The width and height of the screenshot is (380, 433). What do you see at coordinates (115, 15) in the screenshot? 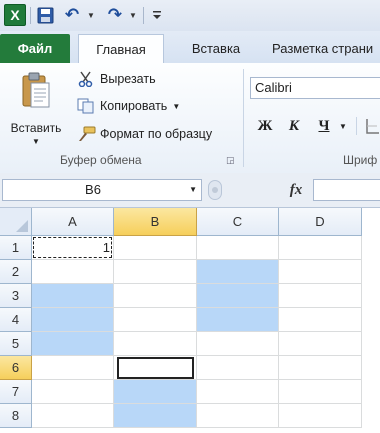
I see `redo-icon: ↷` at bounding box center [115, 15].